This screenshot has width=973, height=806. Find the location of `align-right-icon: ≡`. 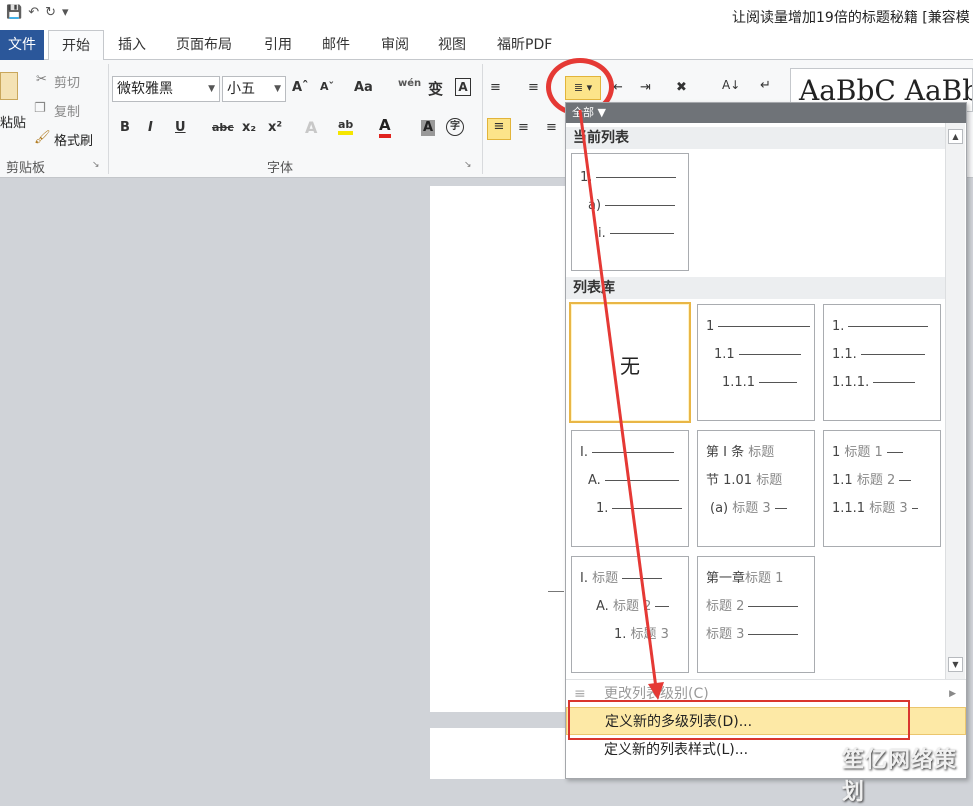

align-right-icon: ≡ is located at coordinates (551, 127).